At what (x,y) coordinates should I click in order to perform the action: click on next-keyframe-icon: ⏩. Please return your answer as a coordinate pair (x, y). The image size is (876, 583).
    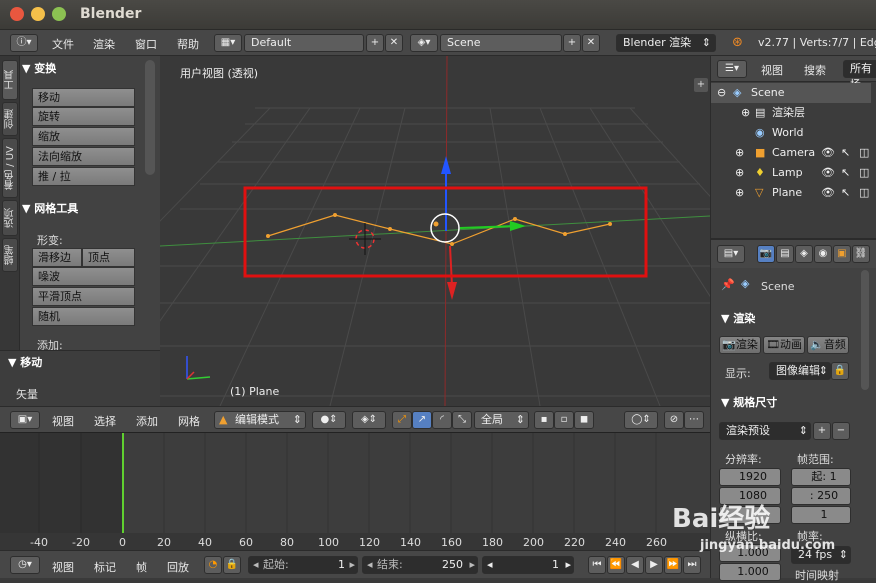
    Looking at the image, I should click on (673, 565).